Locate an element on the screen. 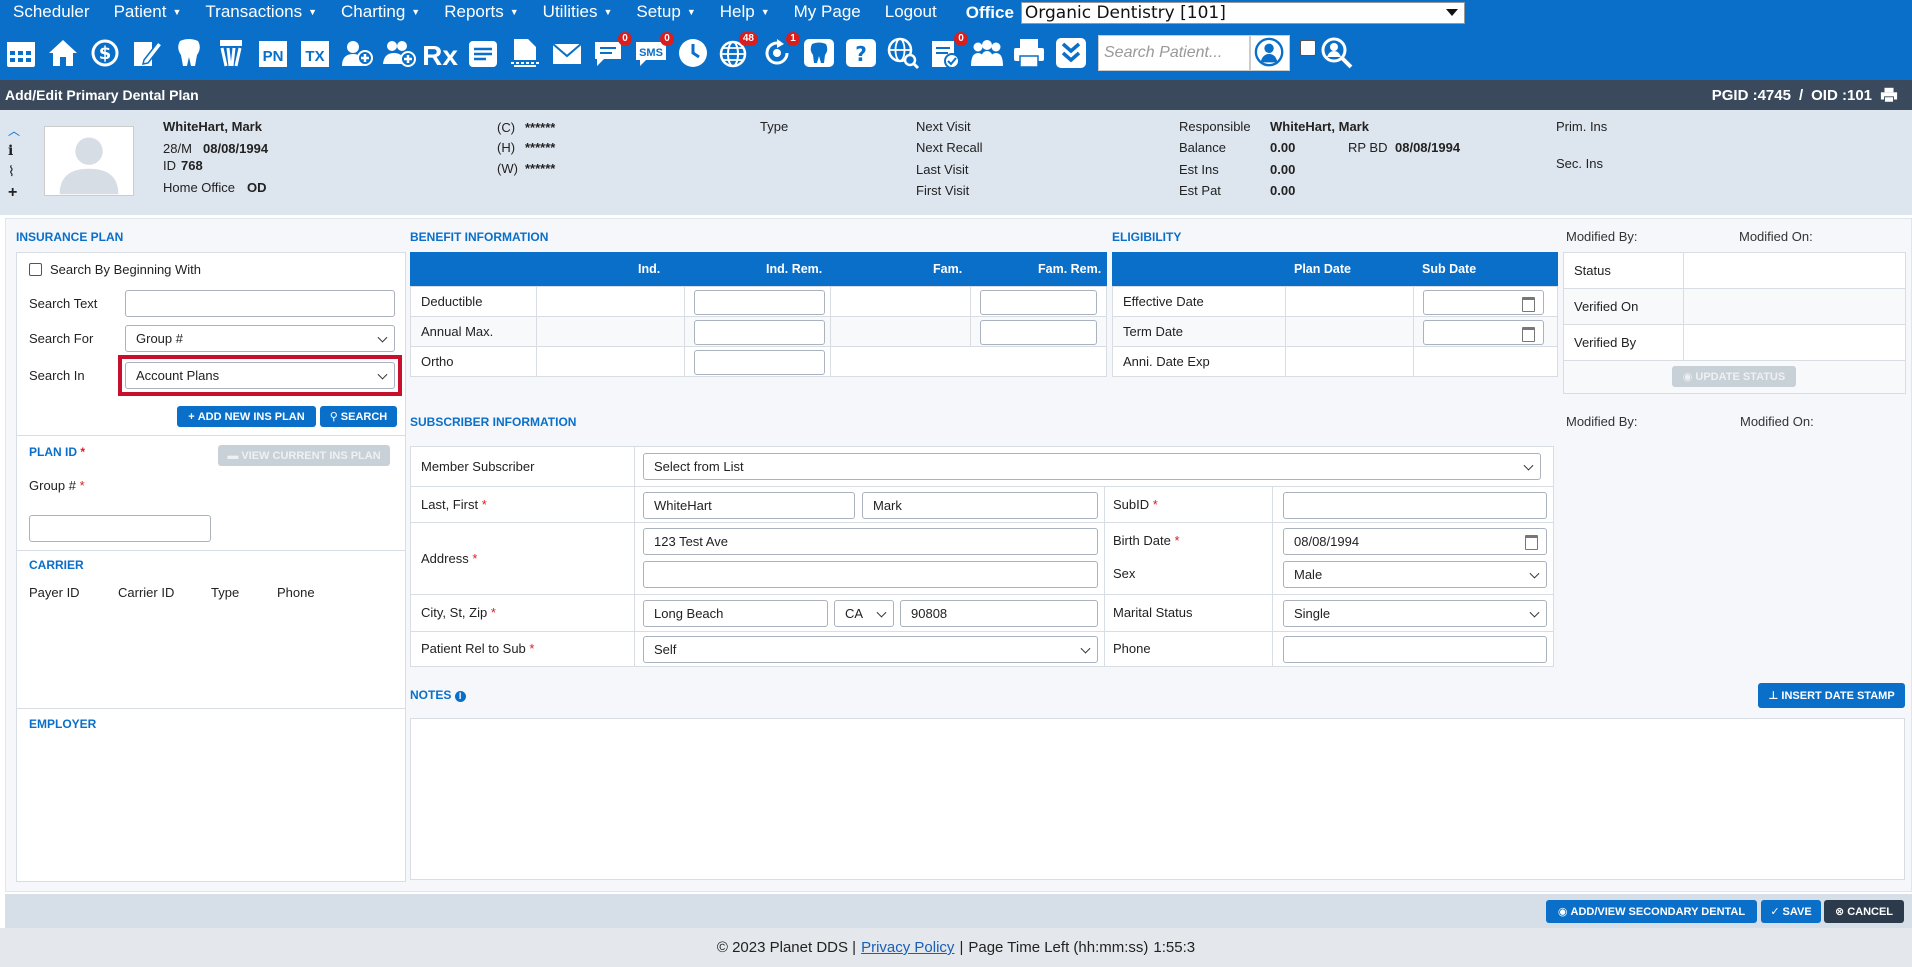  menu-utilities: Utilities ▼ is located at coordinates (577, 12).